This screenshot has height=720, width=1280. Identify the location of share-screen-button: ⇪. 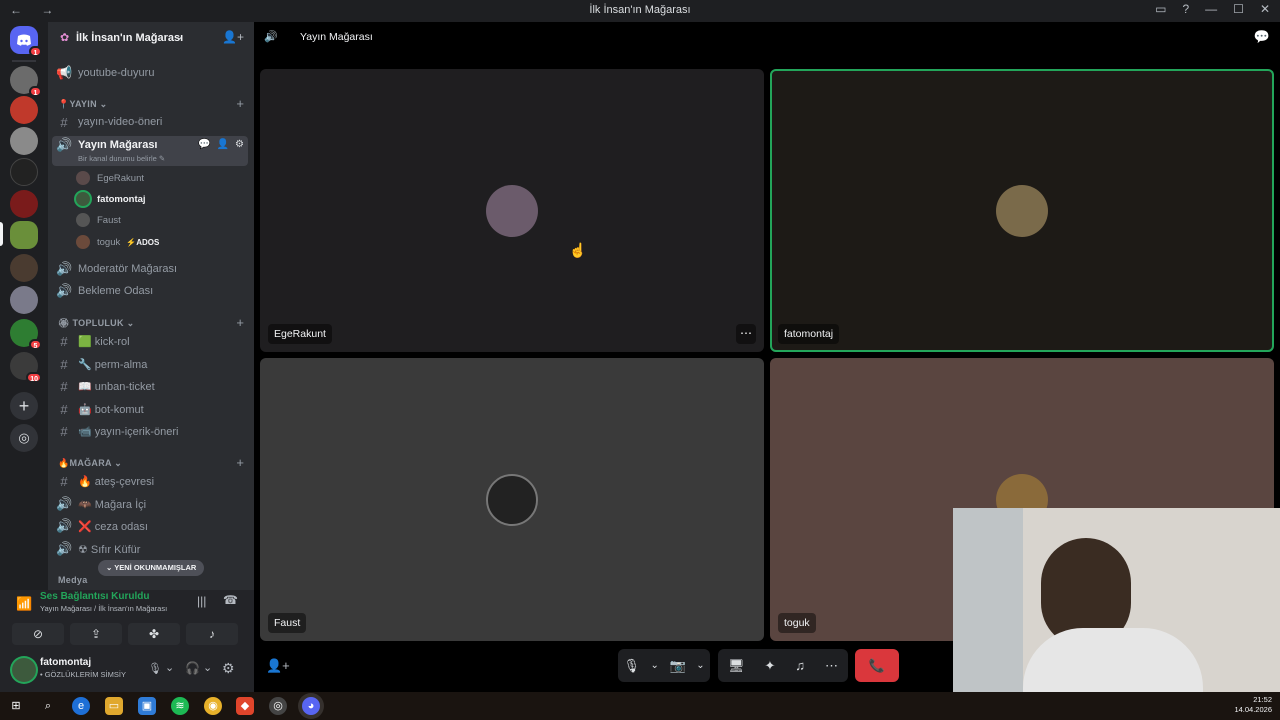
(96, 634).